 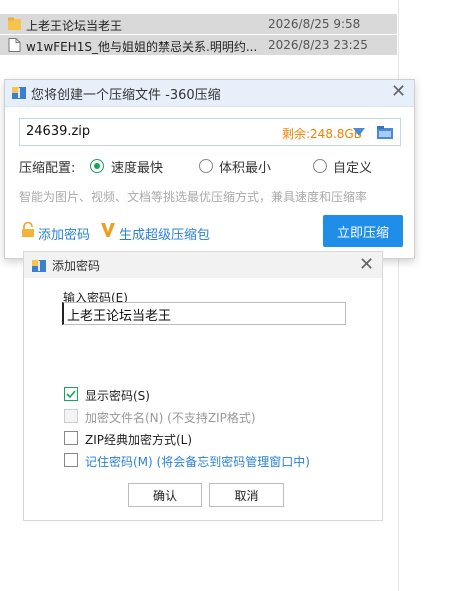 I want to click on compress-now-button: 立即压缩, so click(x=363, y=231).